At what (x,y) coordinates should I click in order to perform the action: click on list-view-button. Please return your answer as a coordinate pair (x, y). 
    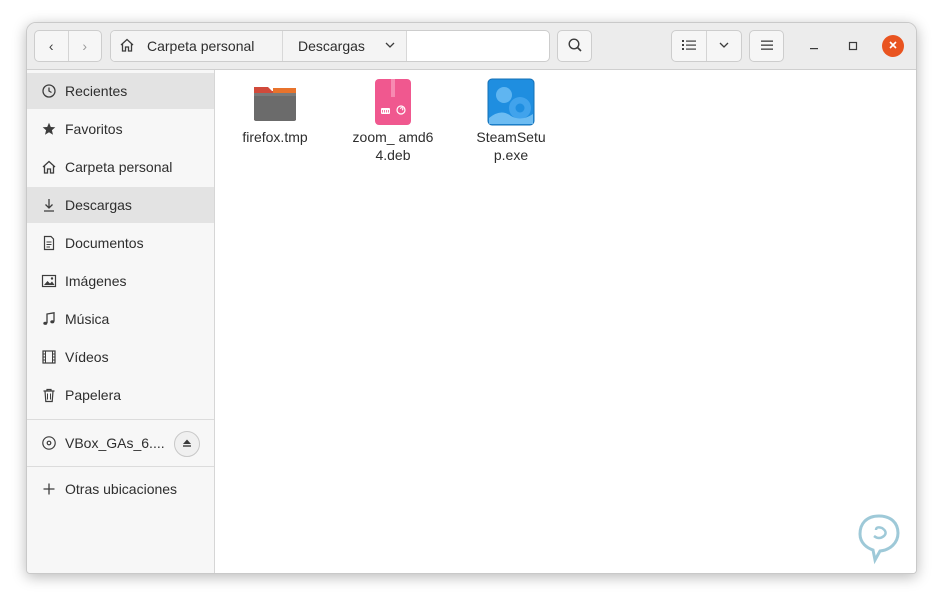
    Looking at the image, I should click on (689, 46).